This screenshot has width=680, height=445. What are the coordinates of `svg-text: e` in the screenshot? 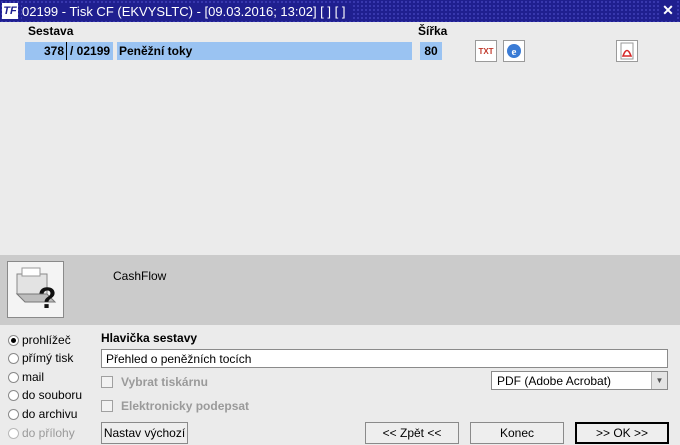 It's located at (514, 52).